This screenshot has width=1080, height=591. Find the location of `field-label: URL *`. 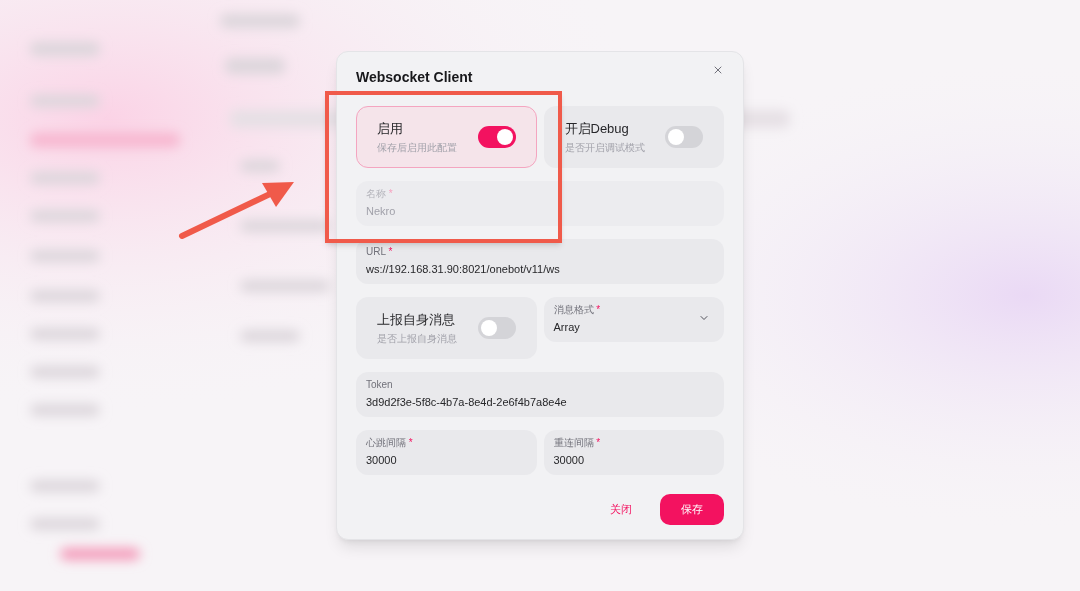

field-label: URL * is located at coordinates (380, 252).